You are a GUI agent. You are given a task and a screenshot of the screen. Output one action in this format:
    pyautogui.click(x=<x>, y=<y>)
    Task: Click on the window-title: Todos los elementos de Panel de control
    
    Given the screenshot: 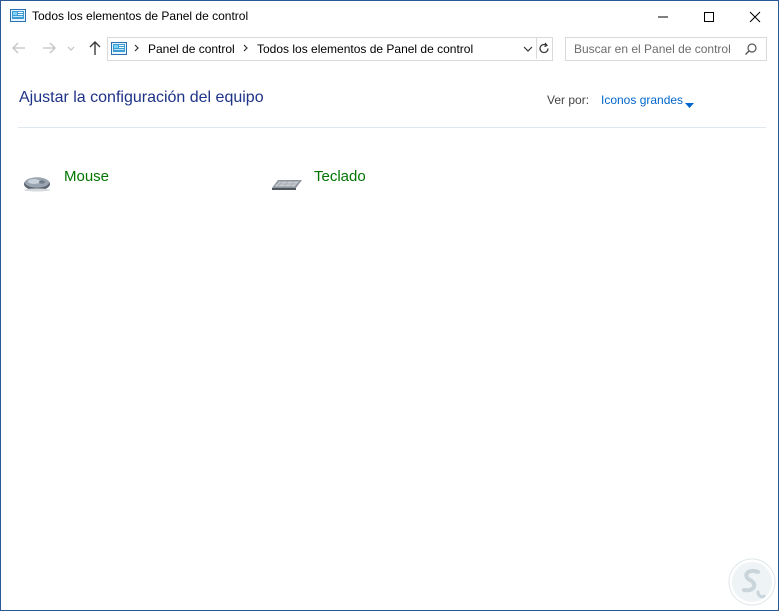 What is the action you would take?
    pyautogui.click(x=140, y=16)
    